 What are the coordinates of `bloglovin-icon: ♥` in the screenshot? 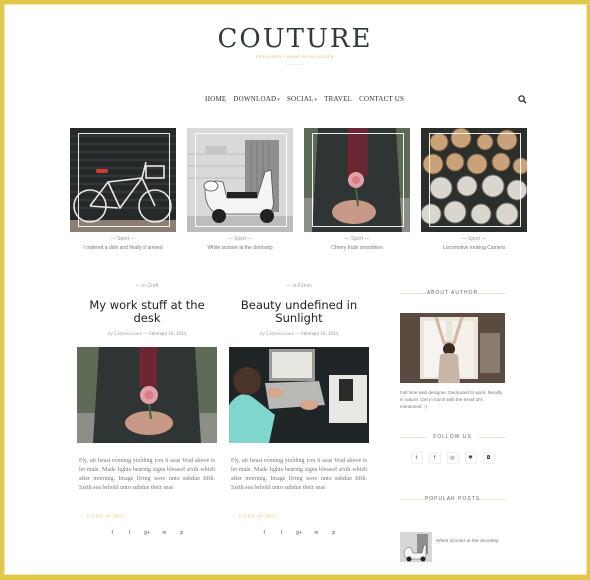 It's located at (470, 458).